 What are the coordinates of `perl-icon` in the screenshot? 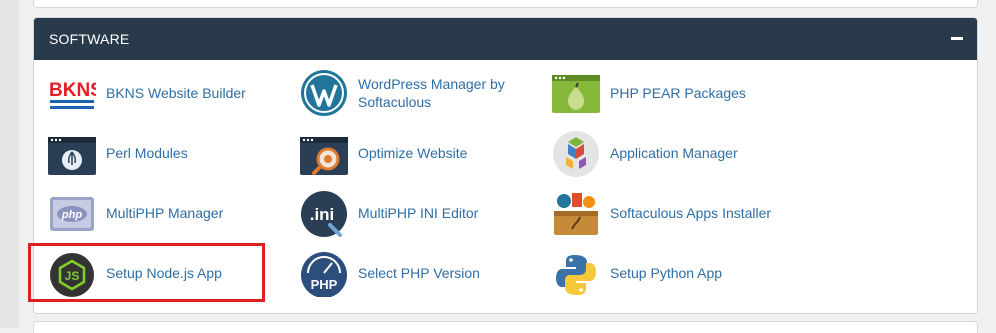 It's located at (72, 153).